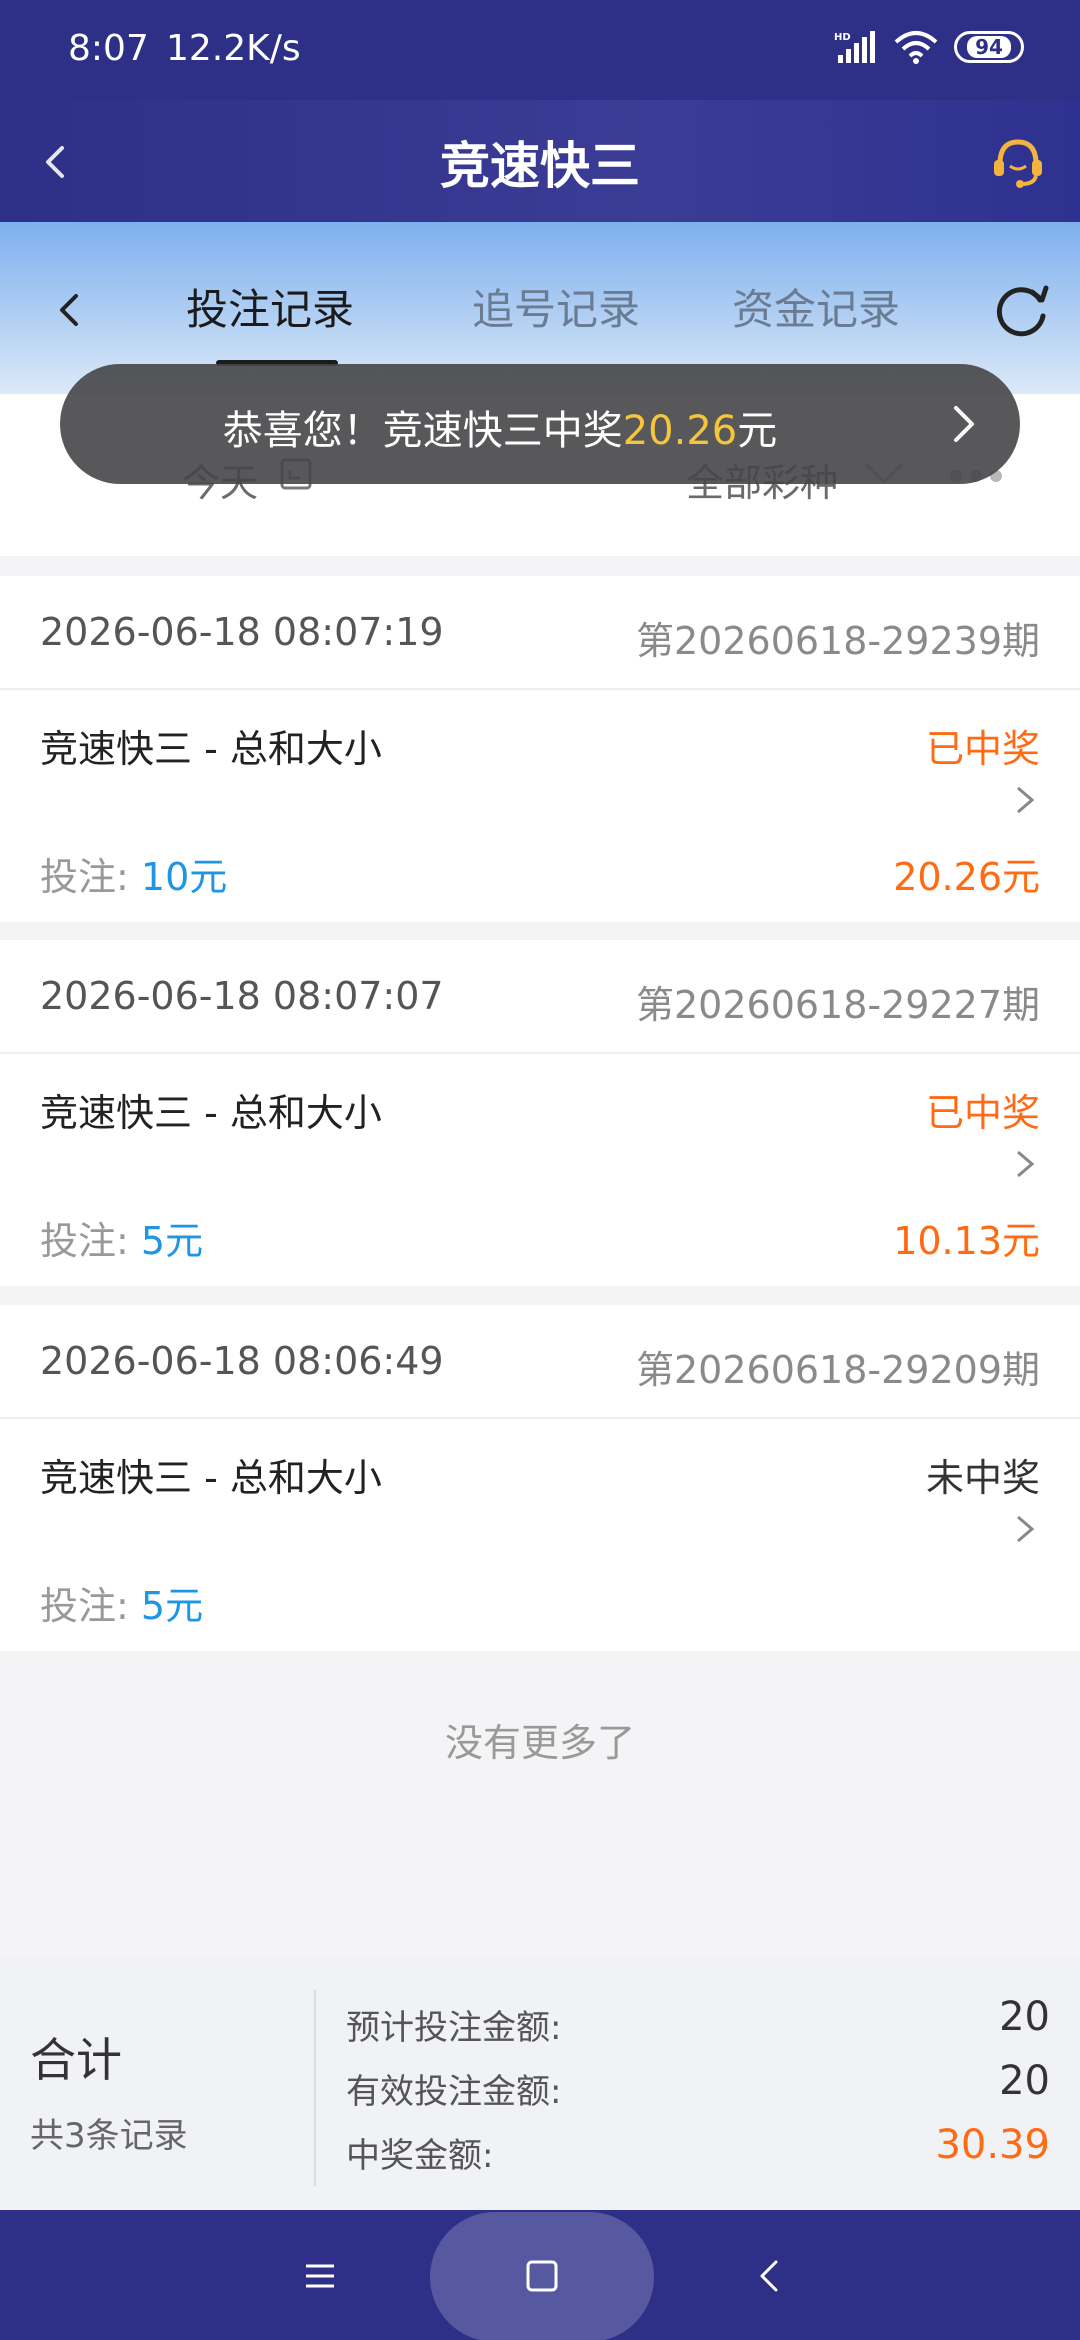 The width and height of the screenshot is (1080, 2340). I want to click on battery-icon: 94, so click(989, 47).